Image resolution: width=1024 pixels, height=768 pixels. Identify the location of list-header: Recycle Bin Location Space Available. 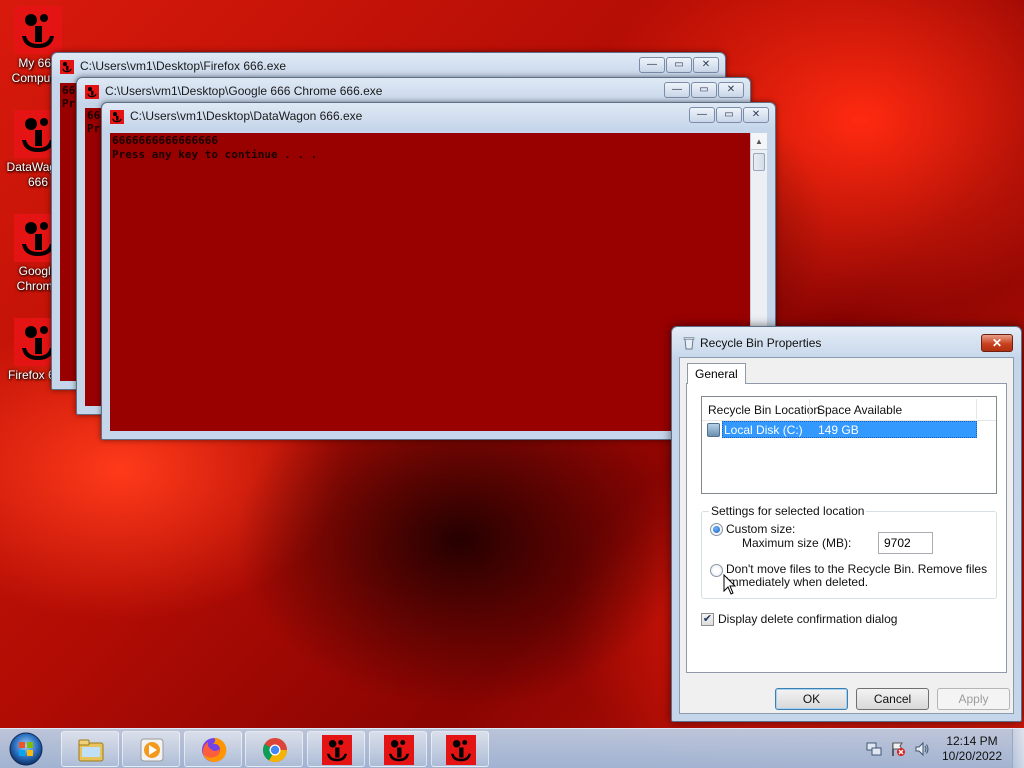
(849, 409).